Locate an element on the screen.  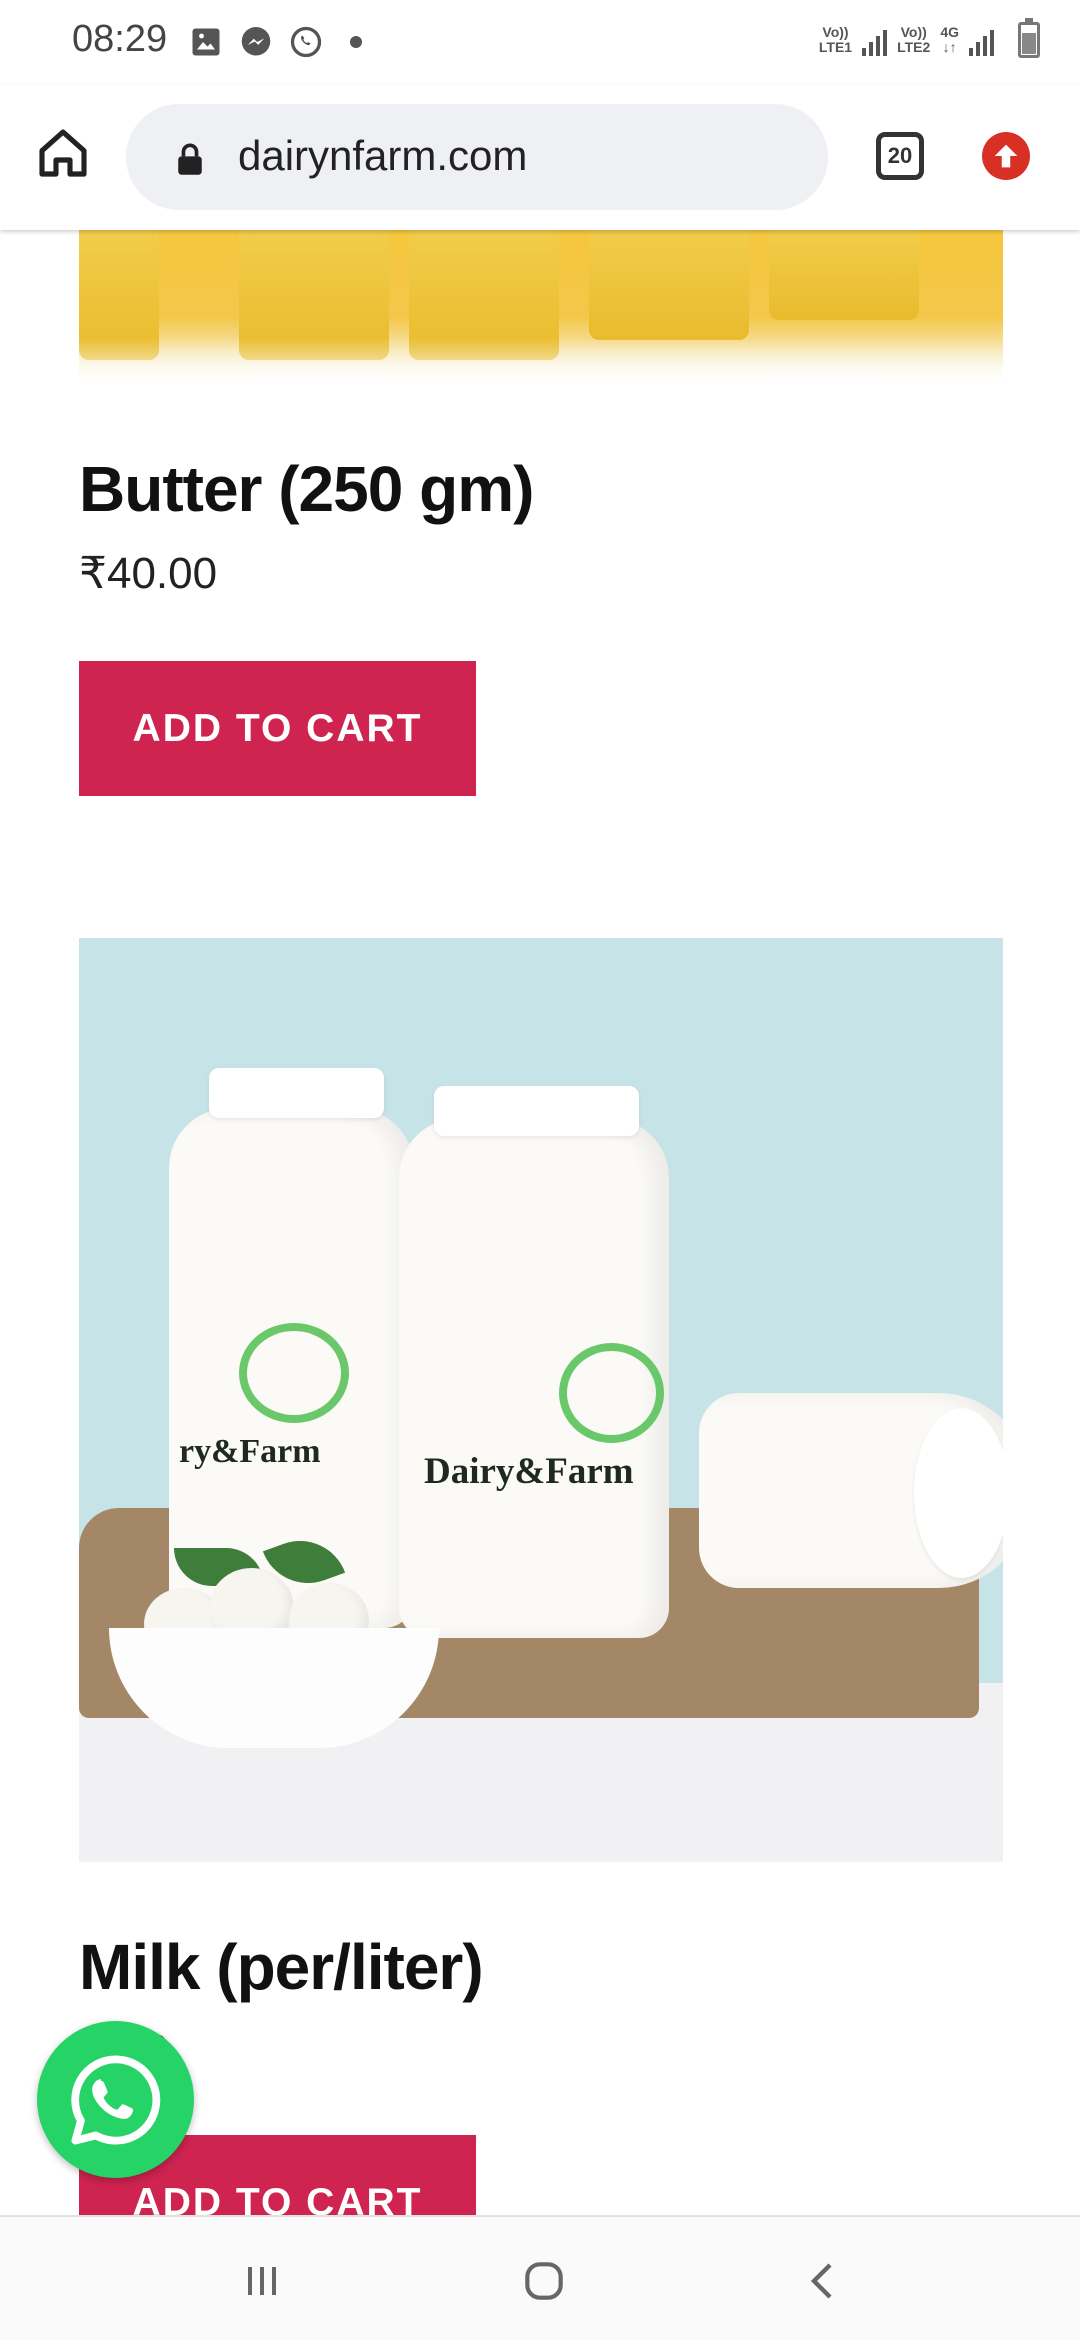
home-icon is located at coordinates (63, 153).